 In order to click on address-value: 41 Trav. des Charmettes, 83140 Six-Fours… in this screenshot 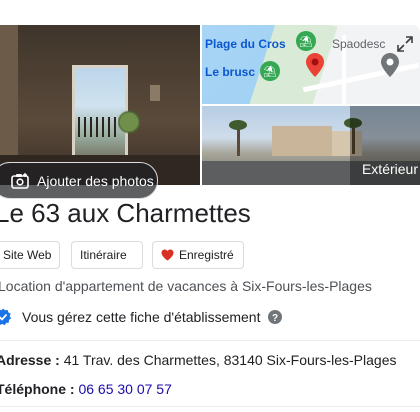, I will do `click(230, 360)`.